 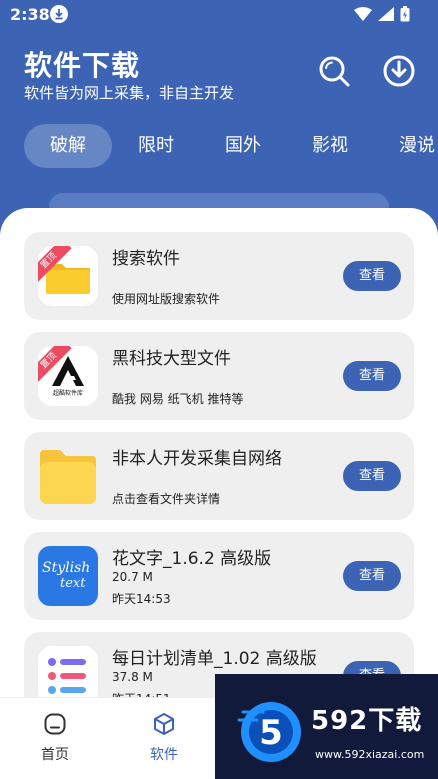 I want to click on item-size: 20.7 M, so click(x=132, y=577).